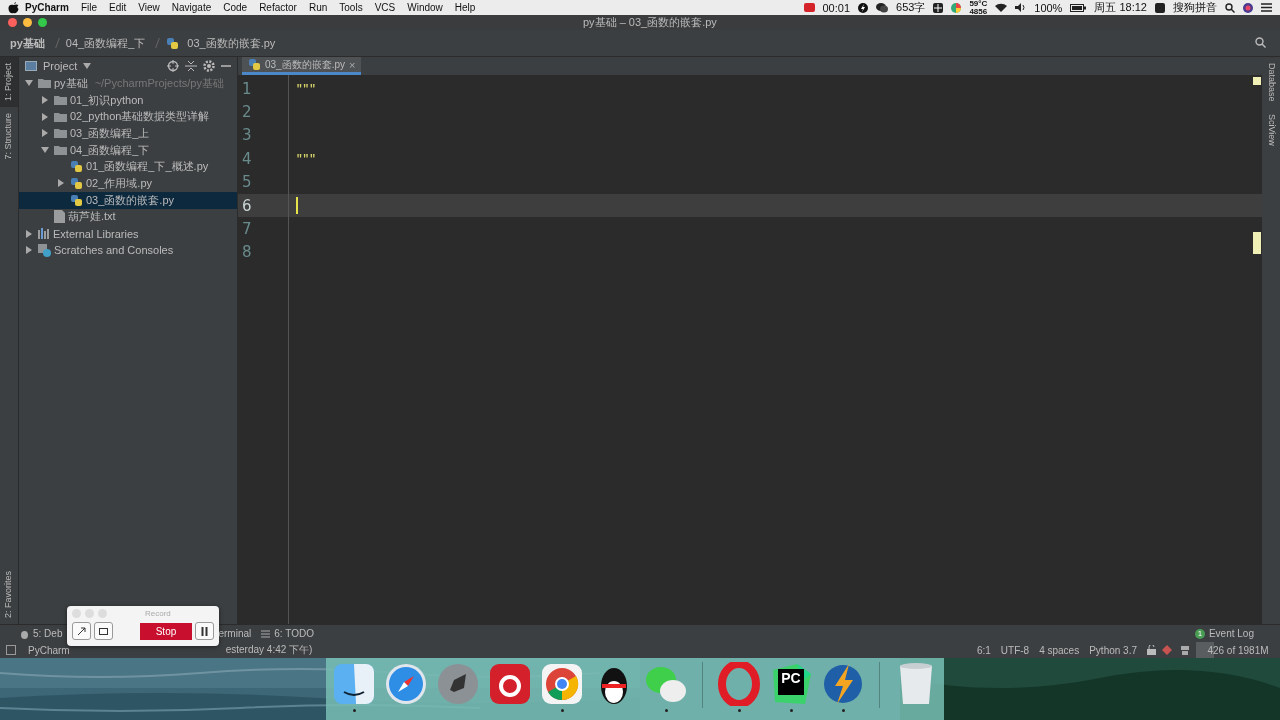 This screenshot has width=1280, height=720. What do you see at coordinates (27, 22) in the screenshot?
I see `minimize-button` at bounding box center [27, 22].